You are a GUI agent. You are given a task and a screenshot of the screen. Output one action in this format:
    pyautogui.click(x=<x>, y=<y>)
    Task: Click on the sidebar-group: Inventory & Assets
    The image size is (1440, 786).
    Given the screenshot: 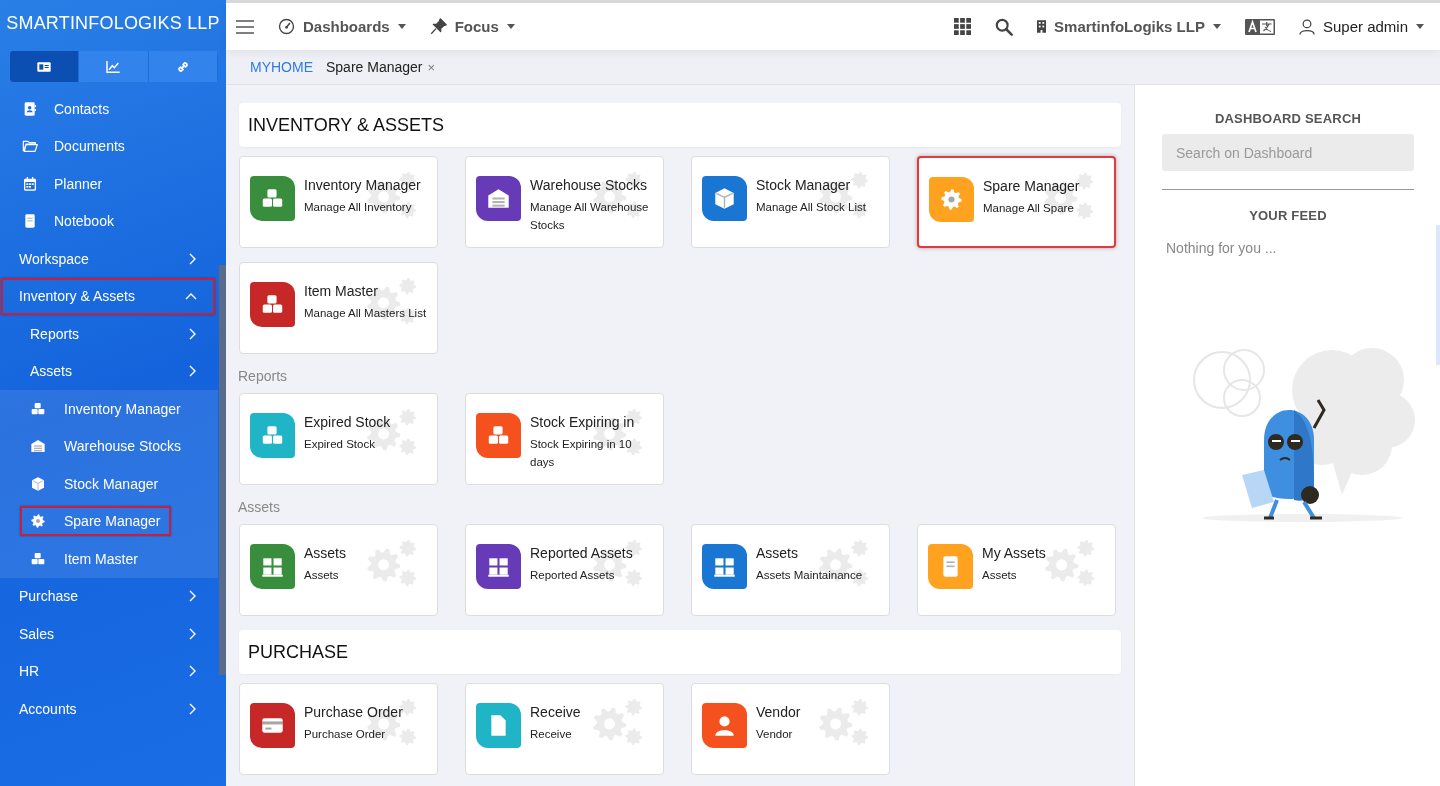 What is the action you would take?
    pyautogui.click(x=108, y=296)
    